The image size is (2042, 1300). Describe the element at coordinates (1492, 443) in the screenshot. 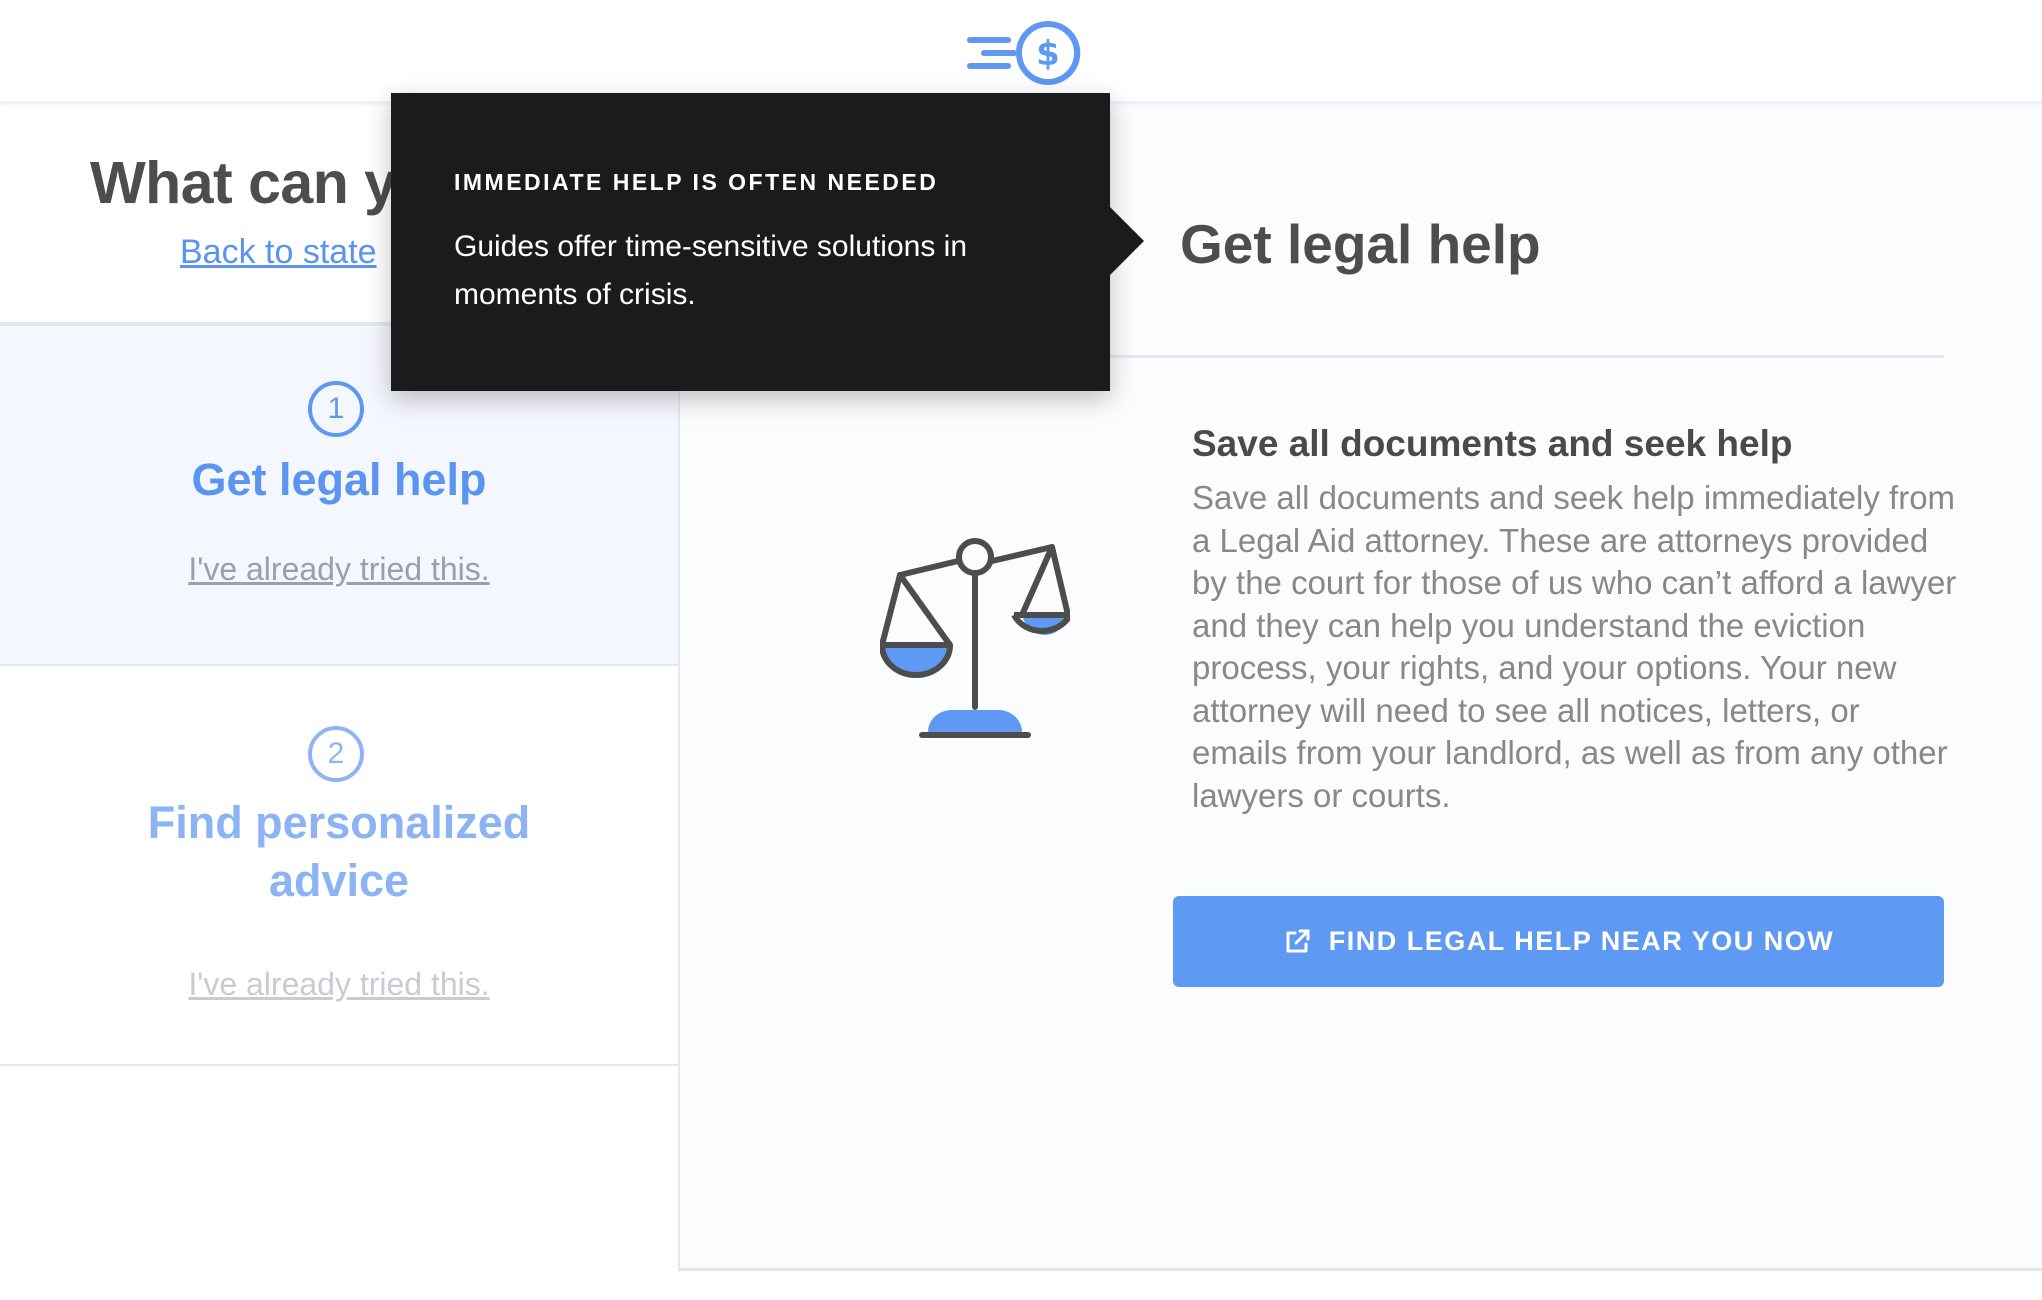

I see `content-heading: Save all documents and seek help` at that location.